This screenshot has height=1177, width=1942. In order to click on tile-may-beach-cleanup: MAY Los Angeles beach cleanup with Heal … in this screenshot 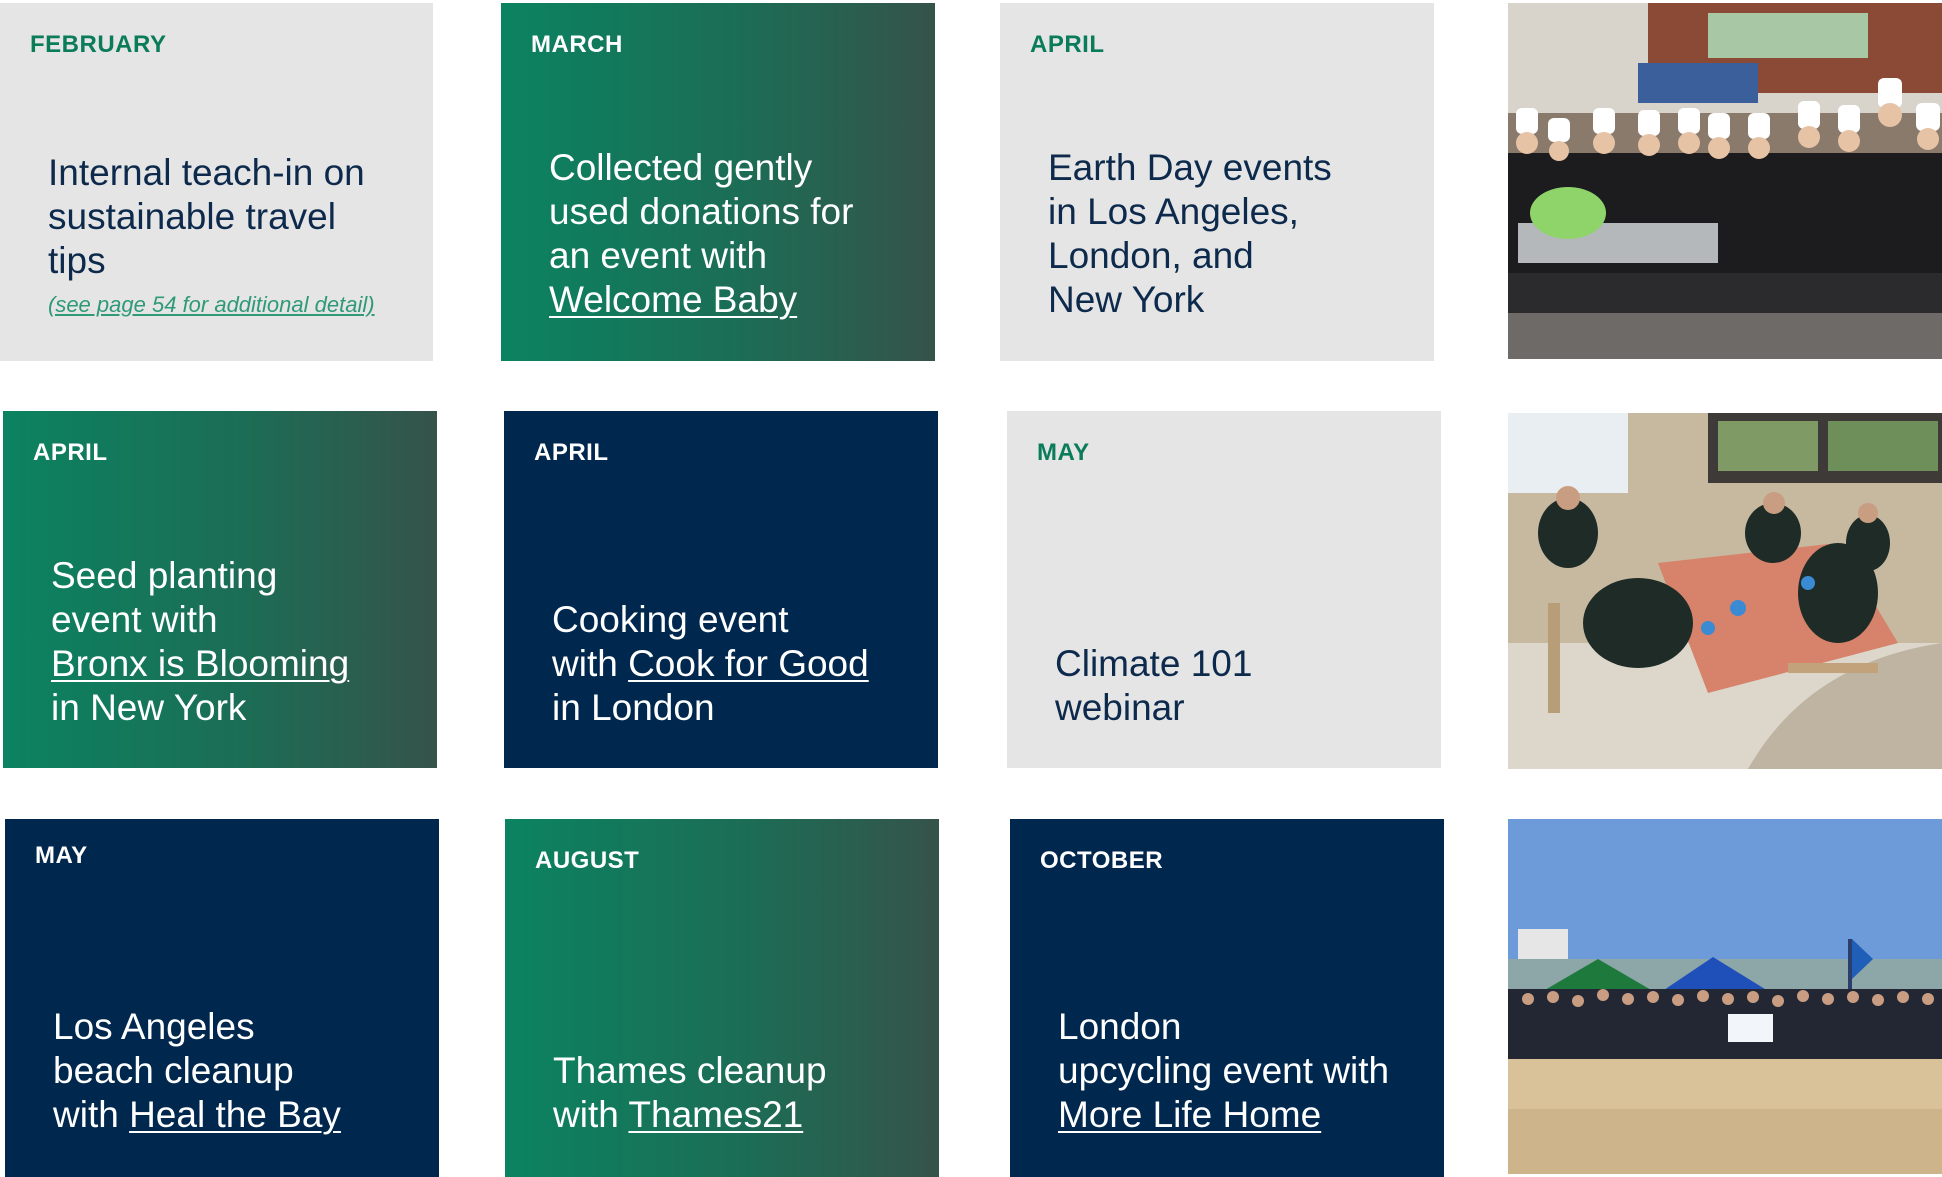, I will do `click(222, 998)`.